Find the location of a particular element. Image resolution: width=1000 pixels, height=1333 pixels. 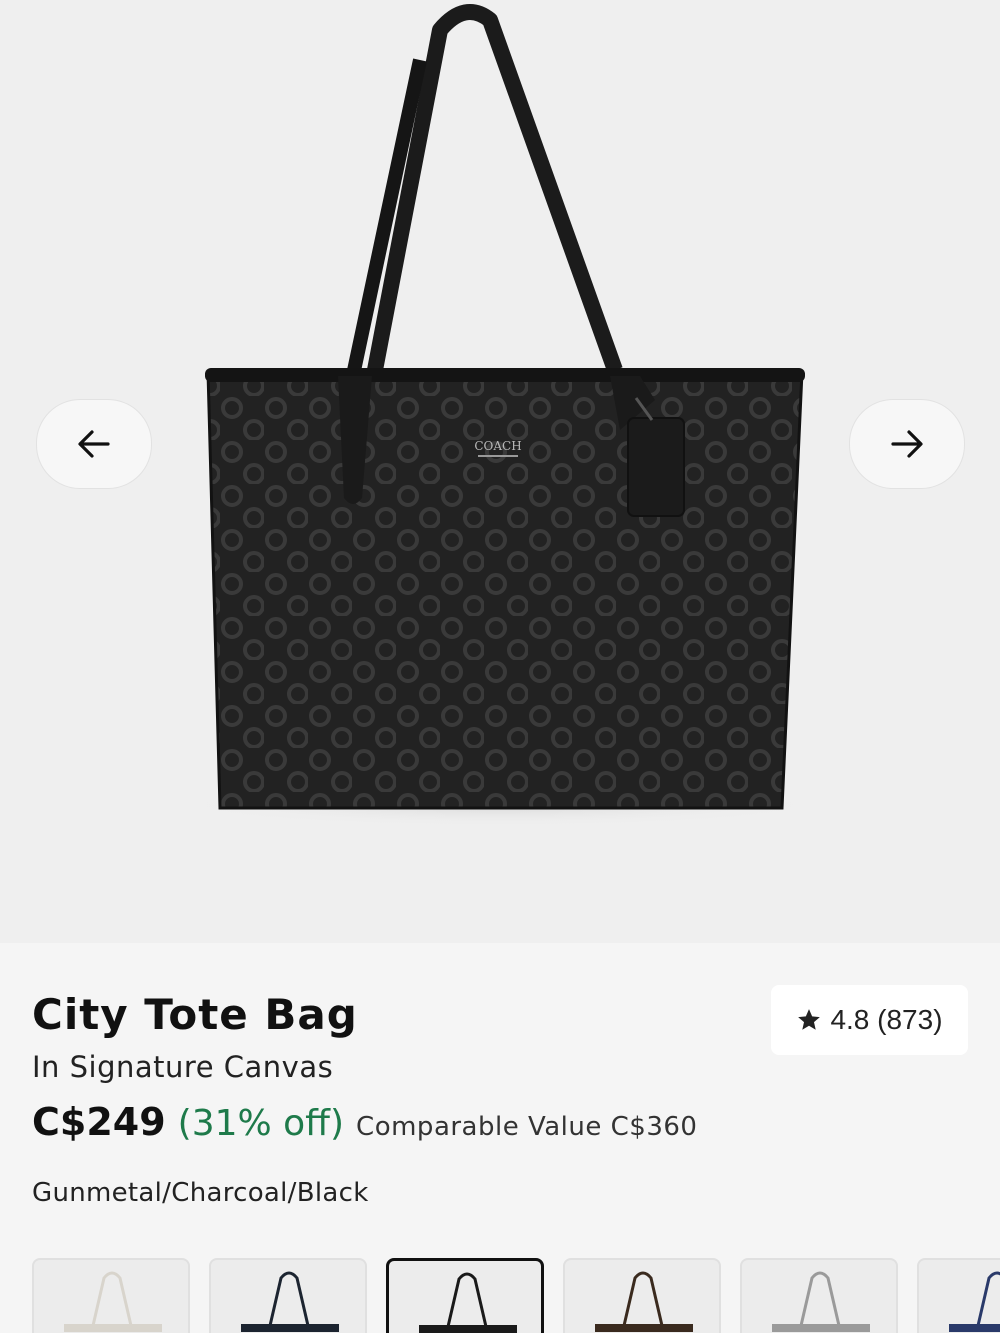

arrow-right-icon is located at coordinates (907, 444).